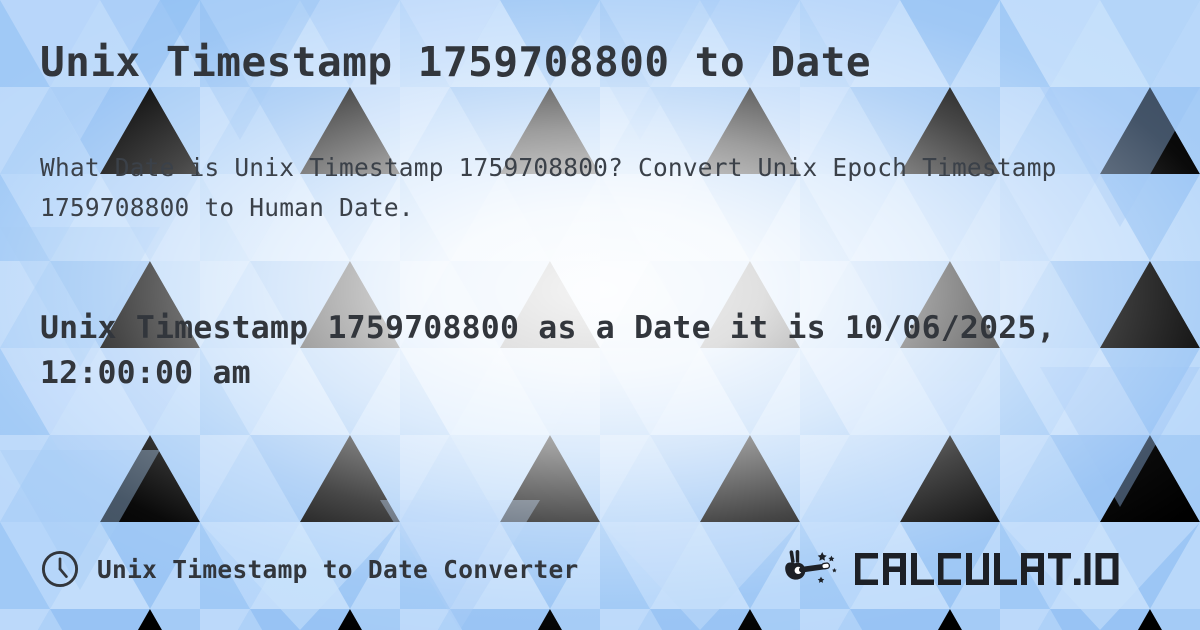  I want to click on footer: Unix Timestamp to Date Converter, so click(600, 589).